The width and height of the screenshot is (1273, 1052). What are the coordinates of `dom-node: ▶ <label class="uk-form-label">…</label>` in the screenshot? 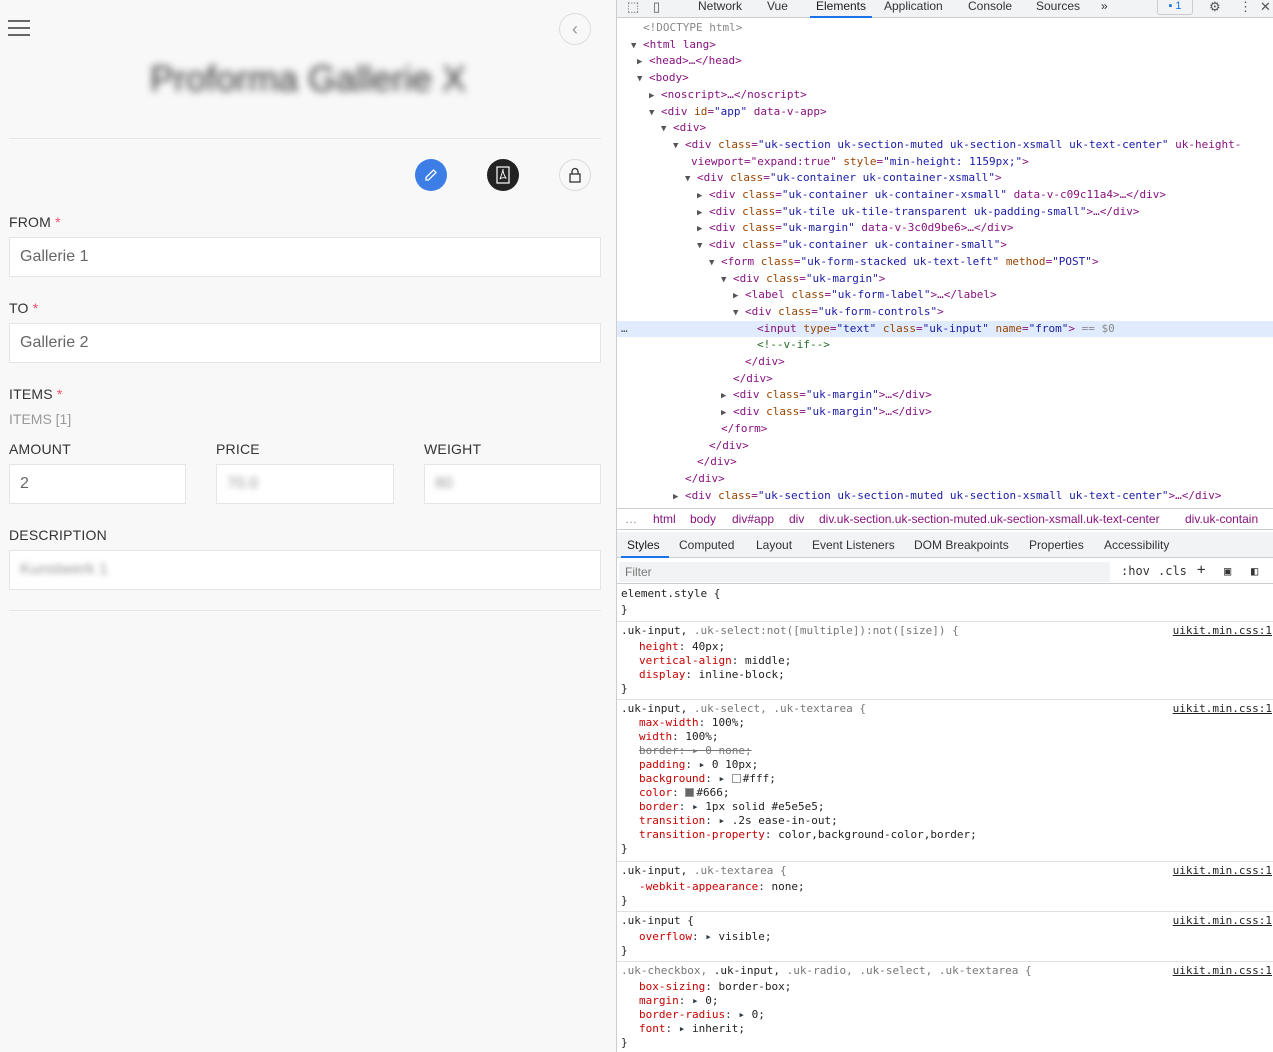 It's located at (945, 295).